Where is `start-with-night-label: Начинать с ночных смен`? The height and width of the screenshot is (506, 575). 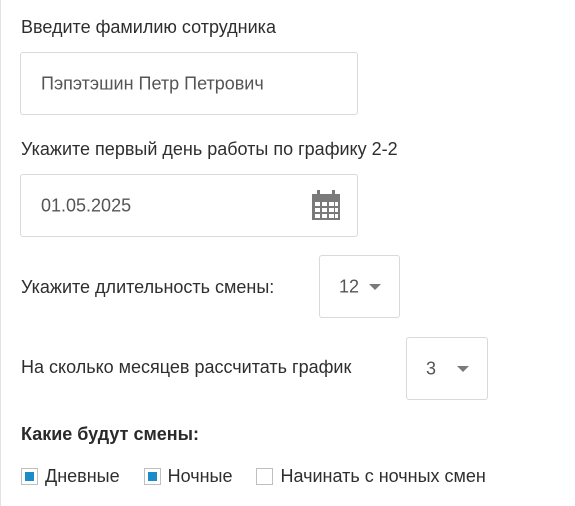
start-with-night-label: Начинать с ночных смен is located at coordinates (383, 475).